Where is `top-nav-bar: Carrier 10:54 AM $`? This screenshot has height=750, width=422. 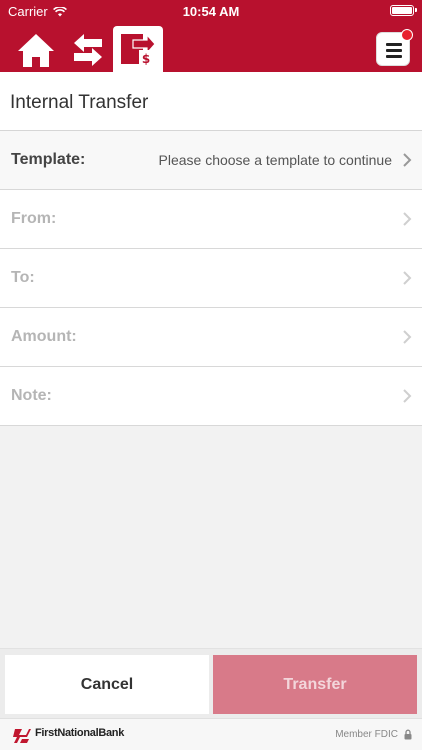
top-nav-bar: Carrier 10:54 AM $ is located at coordinates (211, 36).